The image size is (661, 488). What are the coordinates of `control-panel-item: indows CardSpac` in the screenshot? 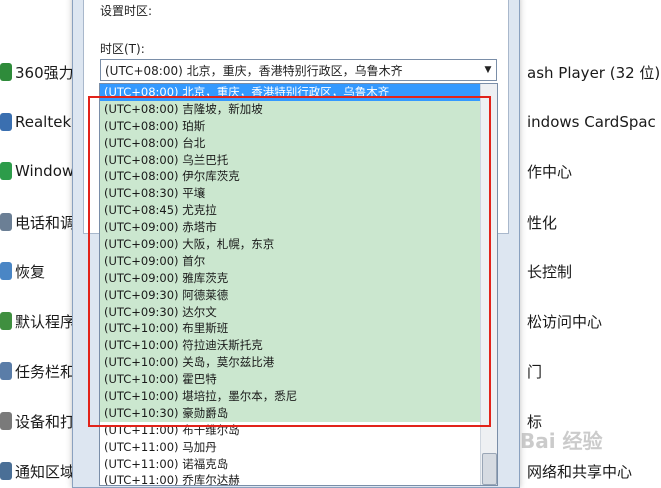 It's located at (591, 122).